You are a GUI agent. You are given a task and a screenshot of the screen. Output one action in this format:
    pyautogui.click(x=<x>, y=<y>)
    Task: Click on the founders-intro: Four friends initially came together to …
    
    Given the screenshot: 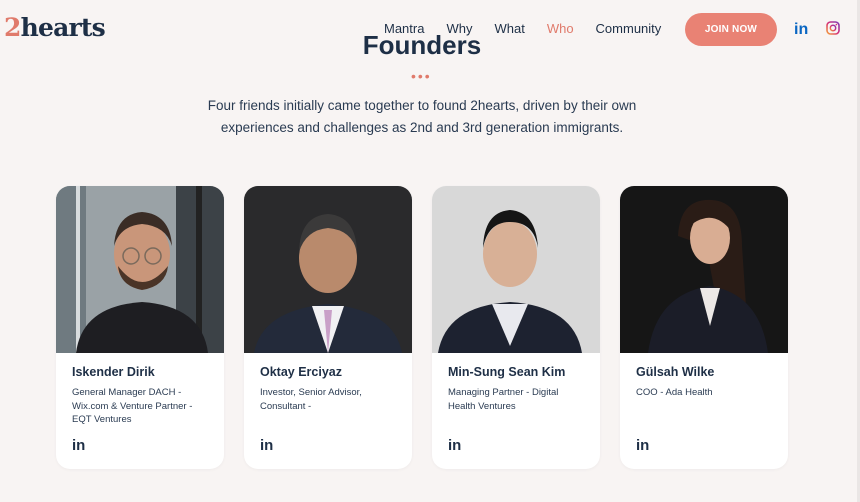 What is the action you would take?
    pyautogui.click(x=422, y=116)
    